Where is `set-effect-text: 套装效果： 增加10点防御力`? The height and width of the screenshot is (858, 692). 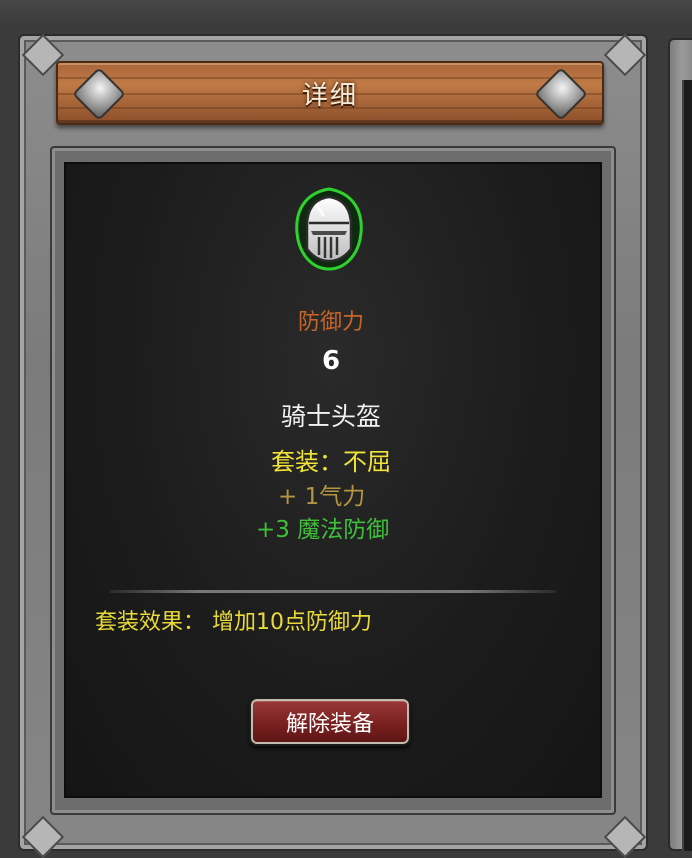
set-effect-text: 套装效果： 增加10点防御力 is located at coordinates (233, 622).